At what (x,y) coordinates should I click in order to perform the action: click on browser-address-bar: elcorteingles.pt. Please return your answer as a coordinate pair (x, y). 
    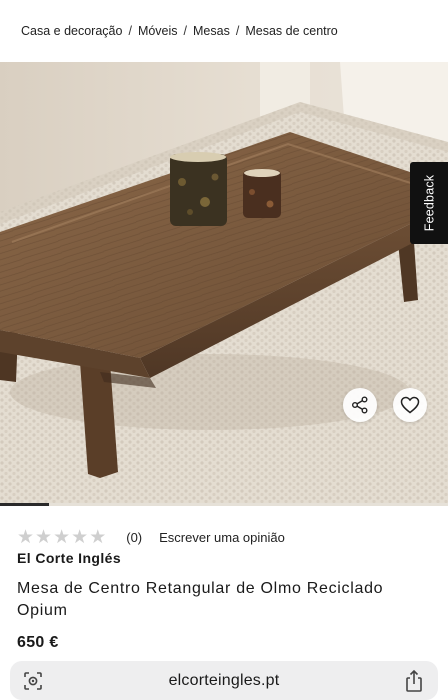
    Looking at the image, I should click on (224, 680).